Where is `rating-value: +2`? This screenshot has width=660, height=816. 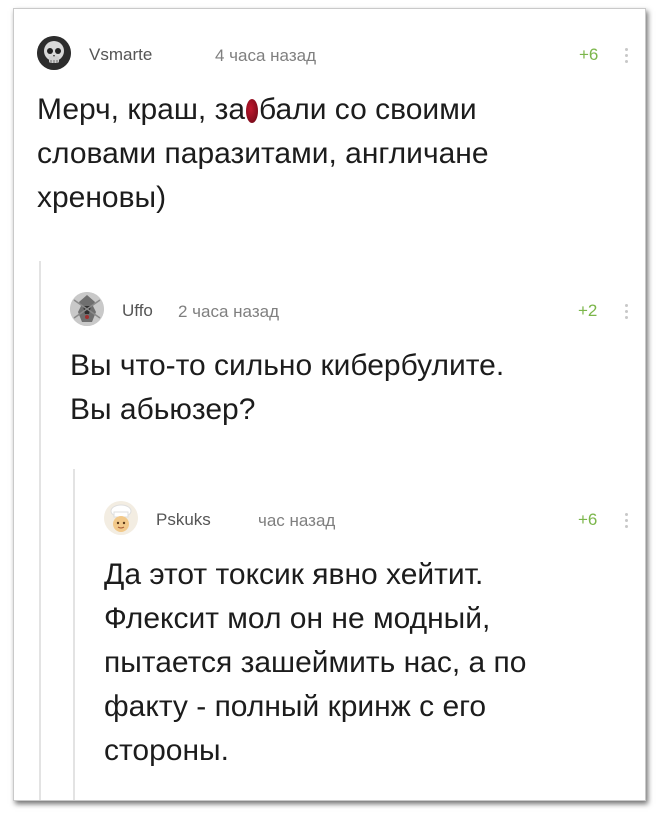 rating-value: +2 is located at coordinates (588, 310).